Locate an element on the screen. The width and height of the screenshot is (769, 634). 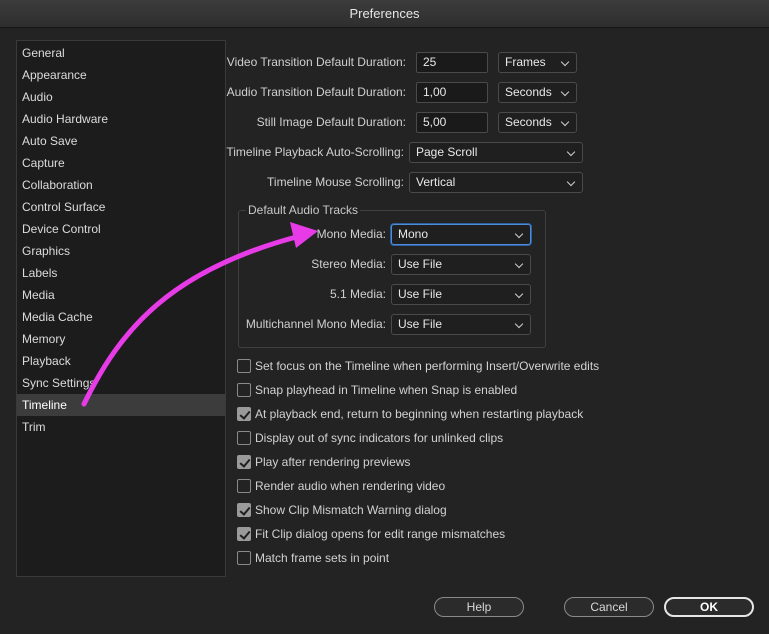
mono-media-label: Mono Media: is located at coordinates (351, 234).